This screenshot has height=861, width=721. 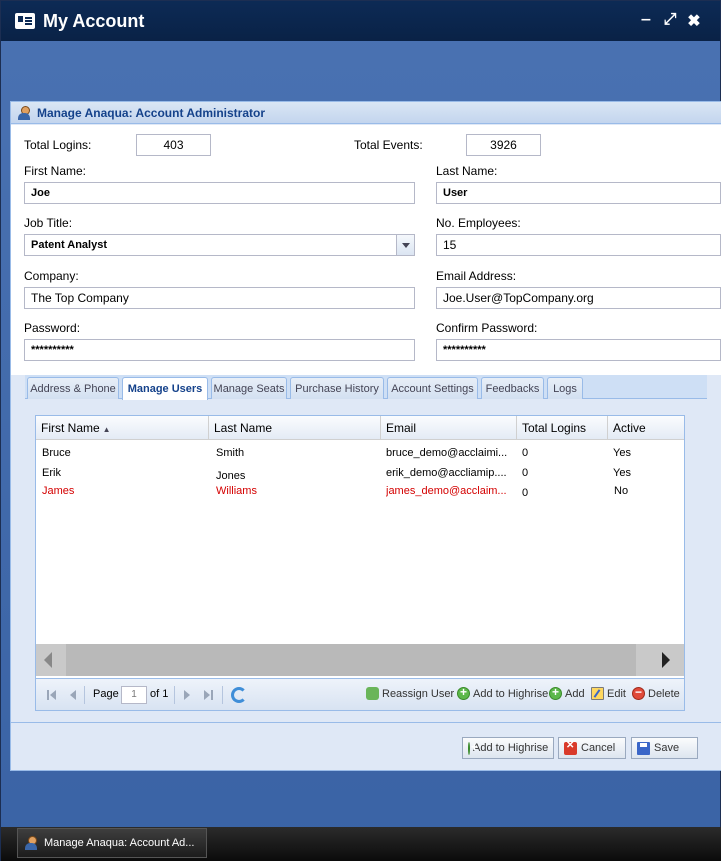 What do you see at coordinates (592, 748) in the screenshot?
I see `cancel-button: Cancel` at bounding box center [592, 748].